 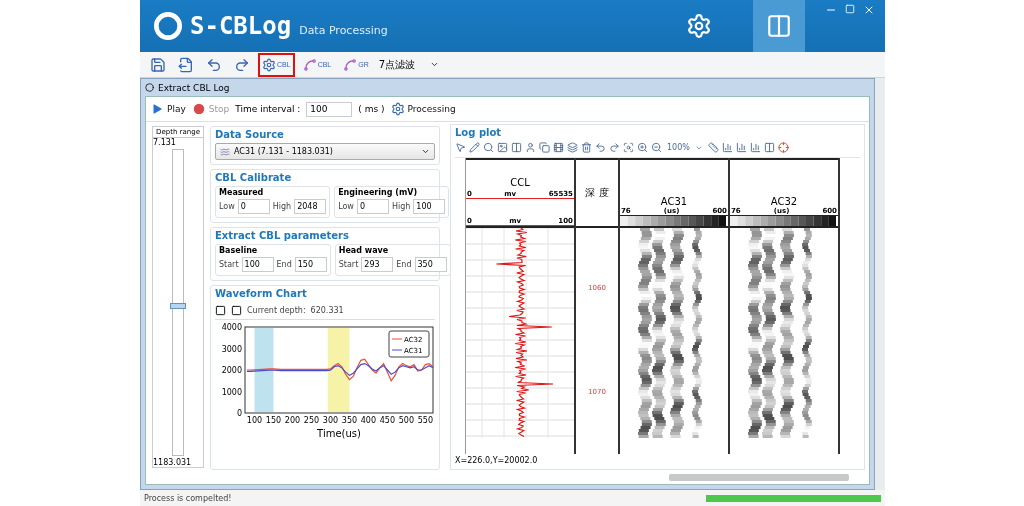 What do you see at coordinates (164, 142) in the screenshot?
I see `depth-top: 7.131` at bounding box center [164, 142].